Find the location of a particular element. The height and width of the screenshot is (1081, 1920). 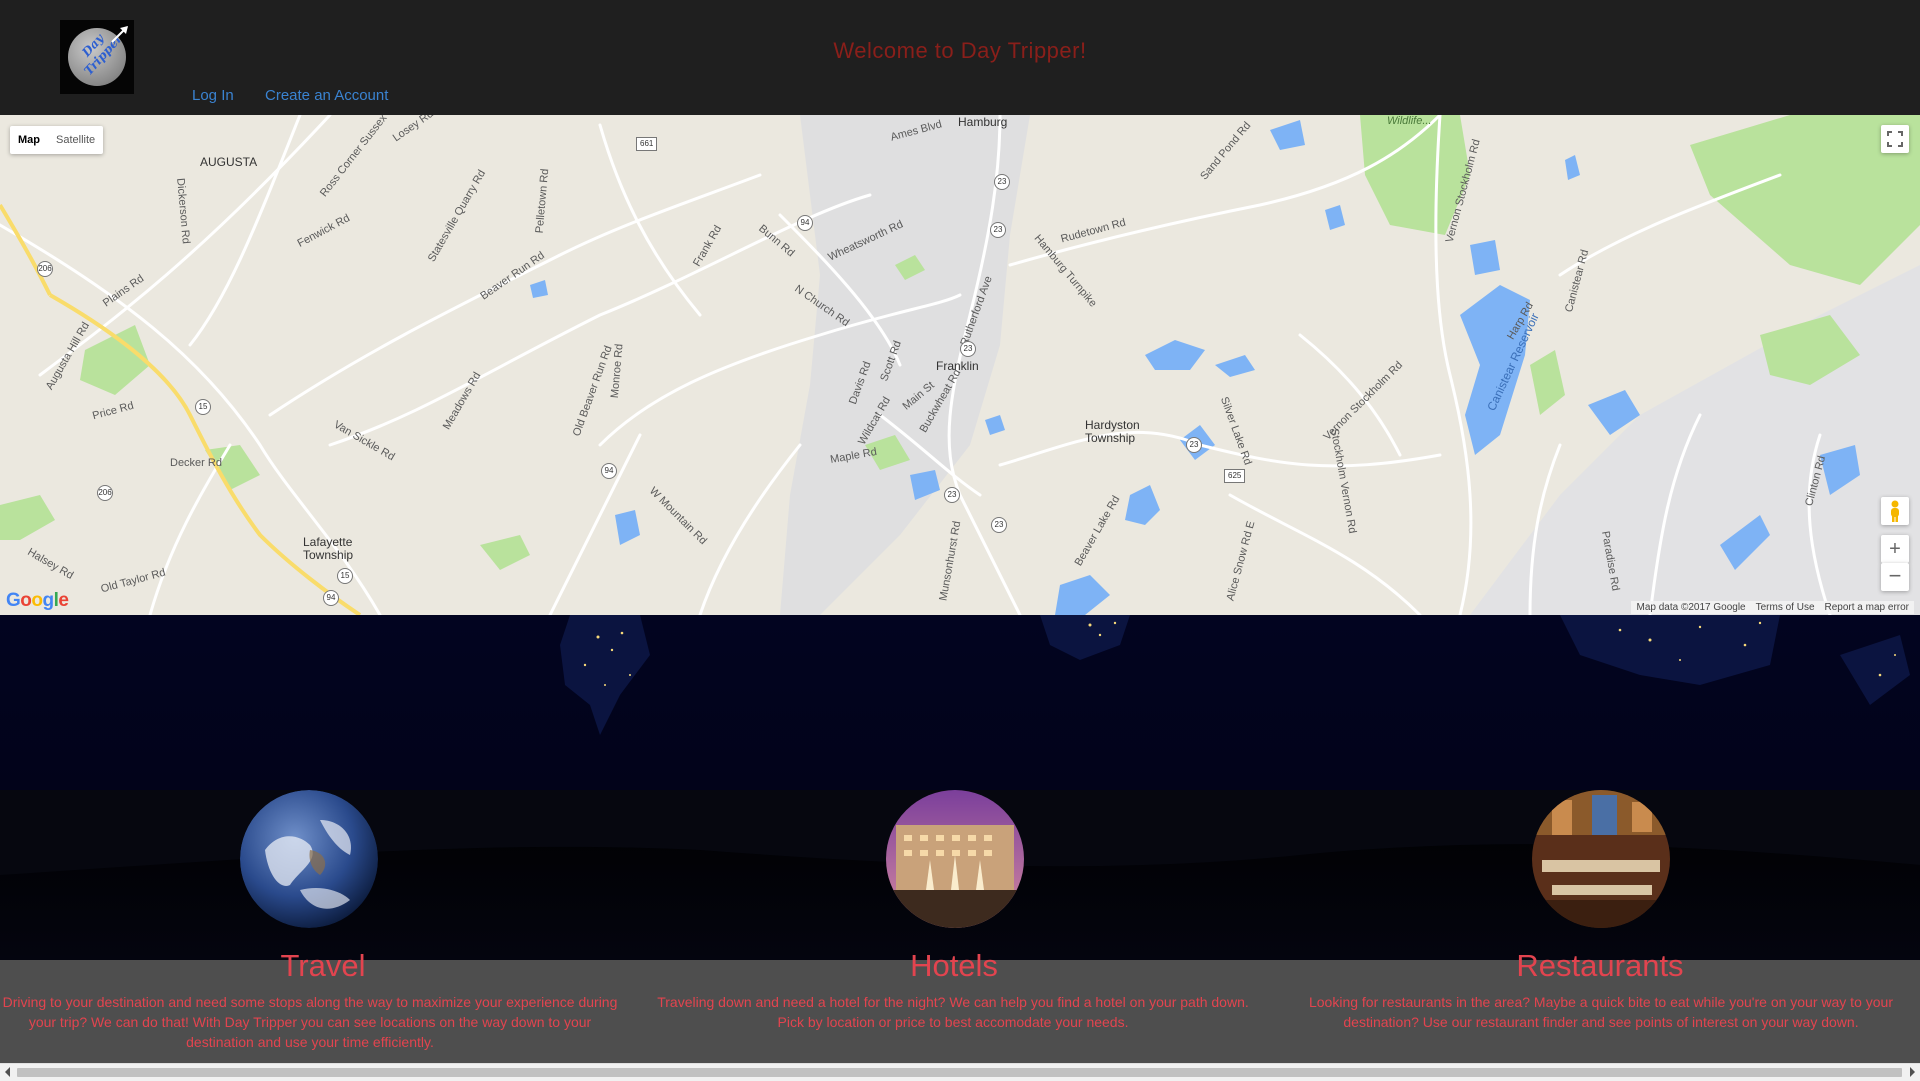

pegman-icon is located at coordinates (1895, 511).